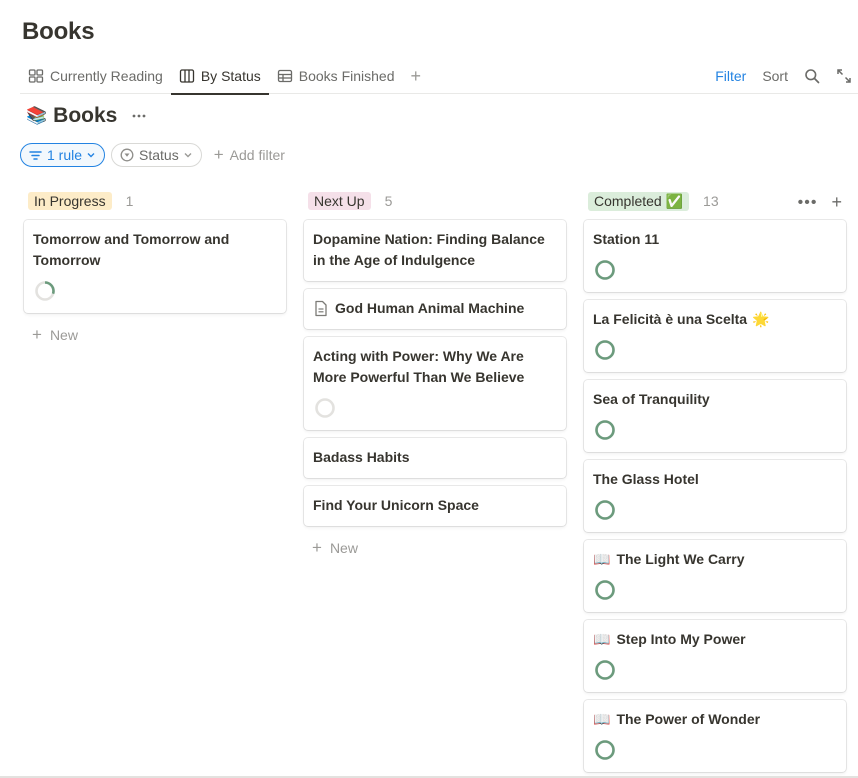  Describe the element at coordinates (715, 239) in the screenshot. I see `card-title-row: Station 11` at that location.